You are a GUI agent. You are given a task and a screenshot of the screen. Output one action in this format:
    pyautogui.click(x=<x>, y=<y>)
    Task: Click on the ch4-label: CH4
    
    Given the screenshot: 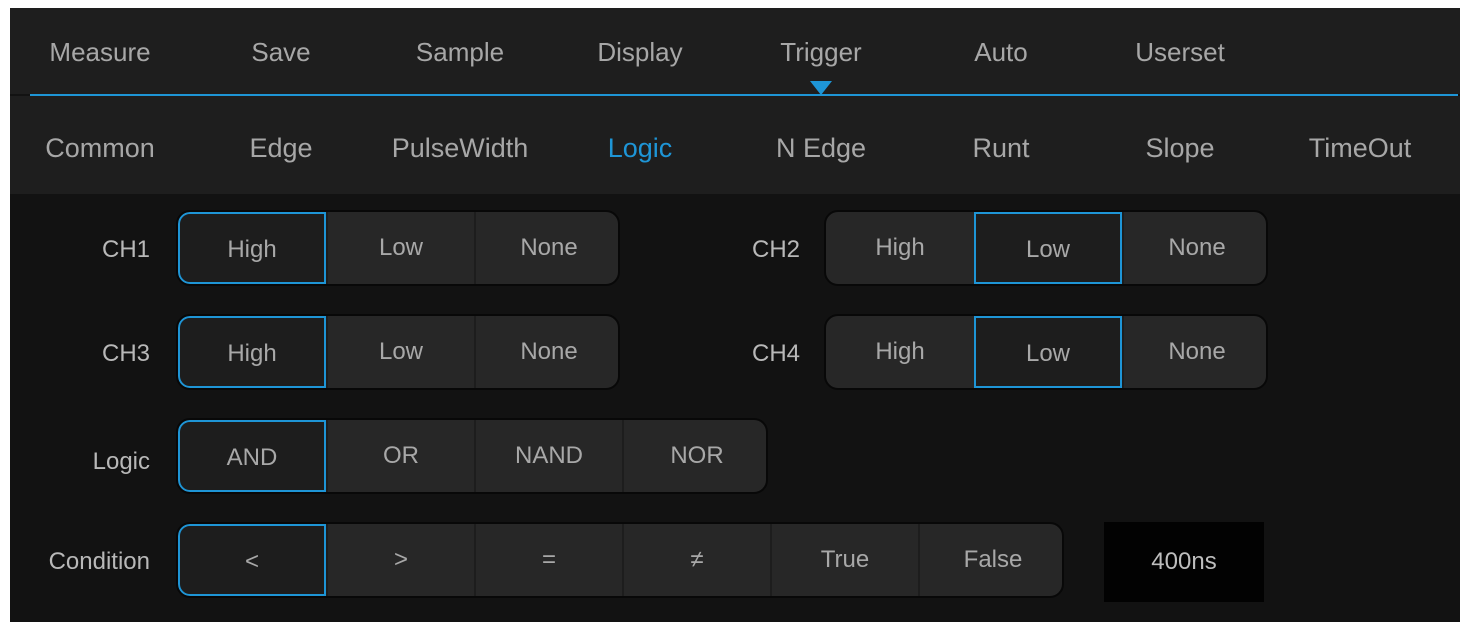 What is the action you would take?
    pyautogui.click(x=775, y=353)
    